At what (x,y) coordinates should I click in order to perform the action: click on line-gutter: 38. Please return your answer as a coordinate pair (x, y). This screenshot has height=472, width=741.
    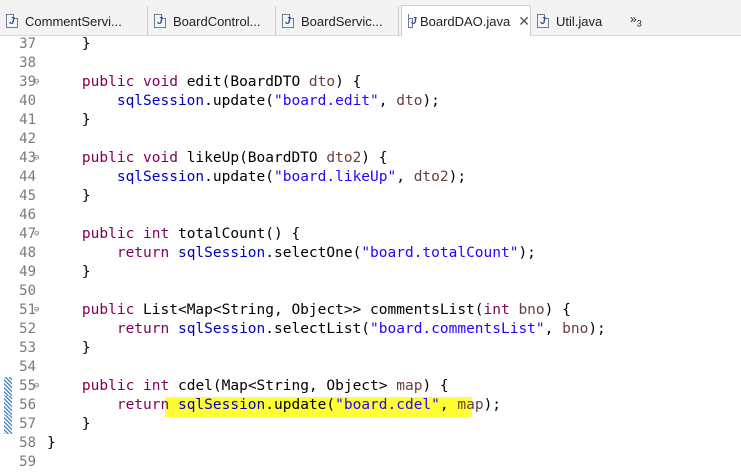
    Looking at the image, I should click on (20, 63).